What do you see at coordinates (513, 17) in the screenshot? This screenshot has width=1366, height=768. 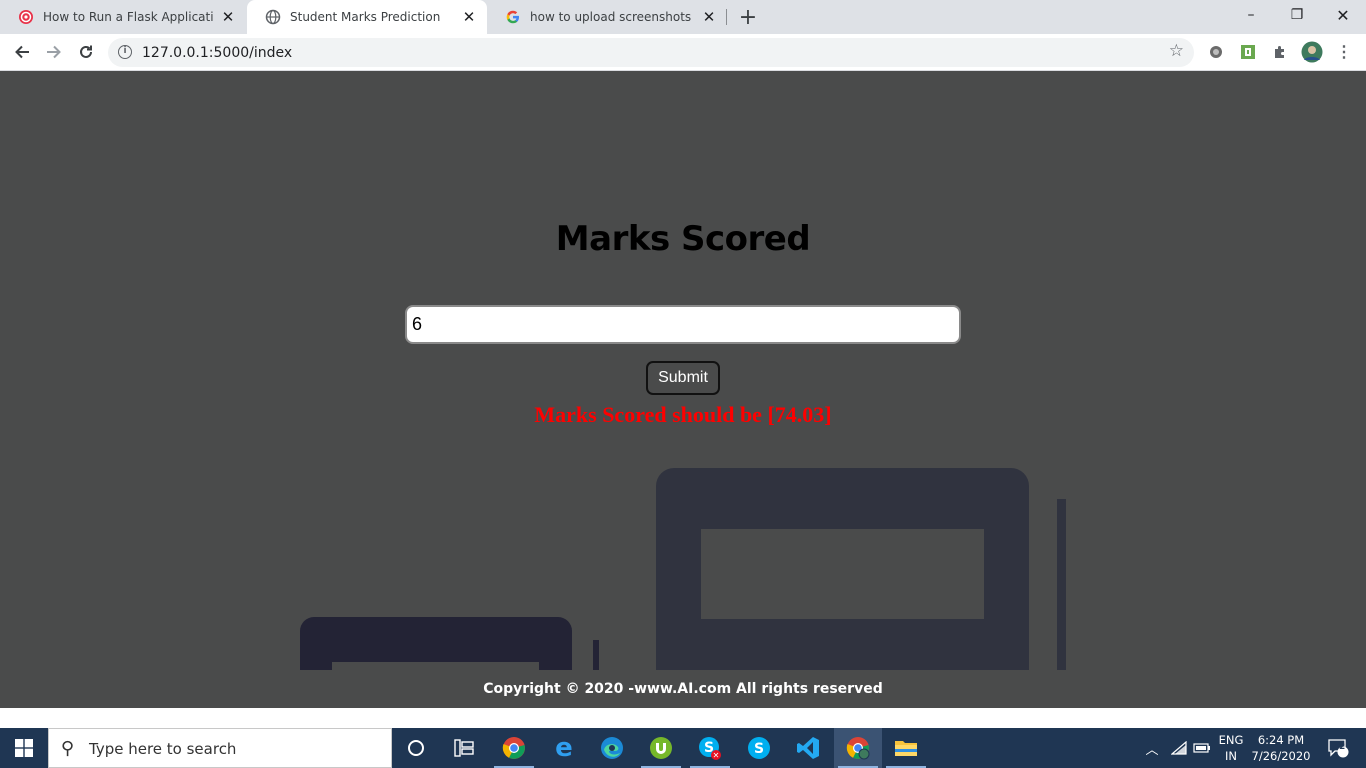 I see `google-icon` at bounding box center [513, 17].